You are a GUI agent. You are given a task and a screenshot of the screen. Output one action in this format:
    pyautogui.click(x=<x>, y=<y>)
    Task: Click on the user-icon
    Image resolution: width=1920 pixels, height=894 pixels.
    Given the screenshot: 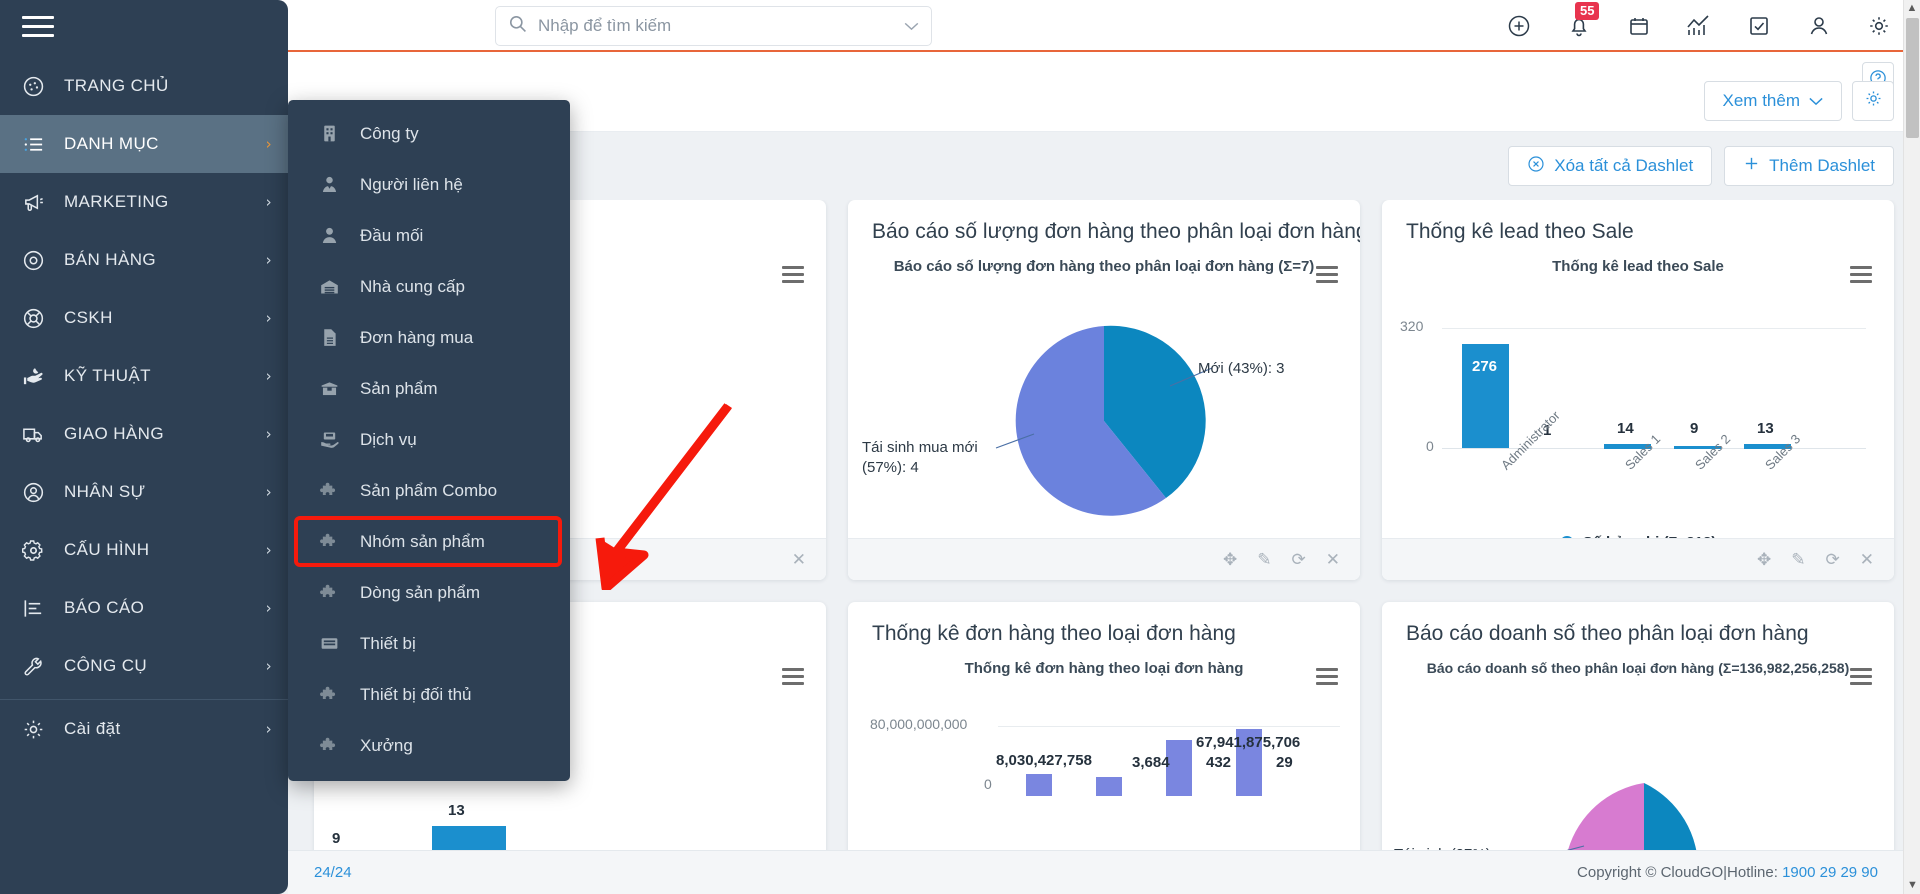 What is the action you would take?
    pyautogui.click(x=1819, y=26)
    